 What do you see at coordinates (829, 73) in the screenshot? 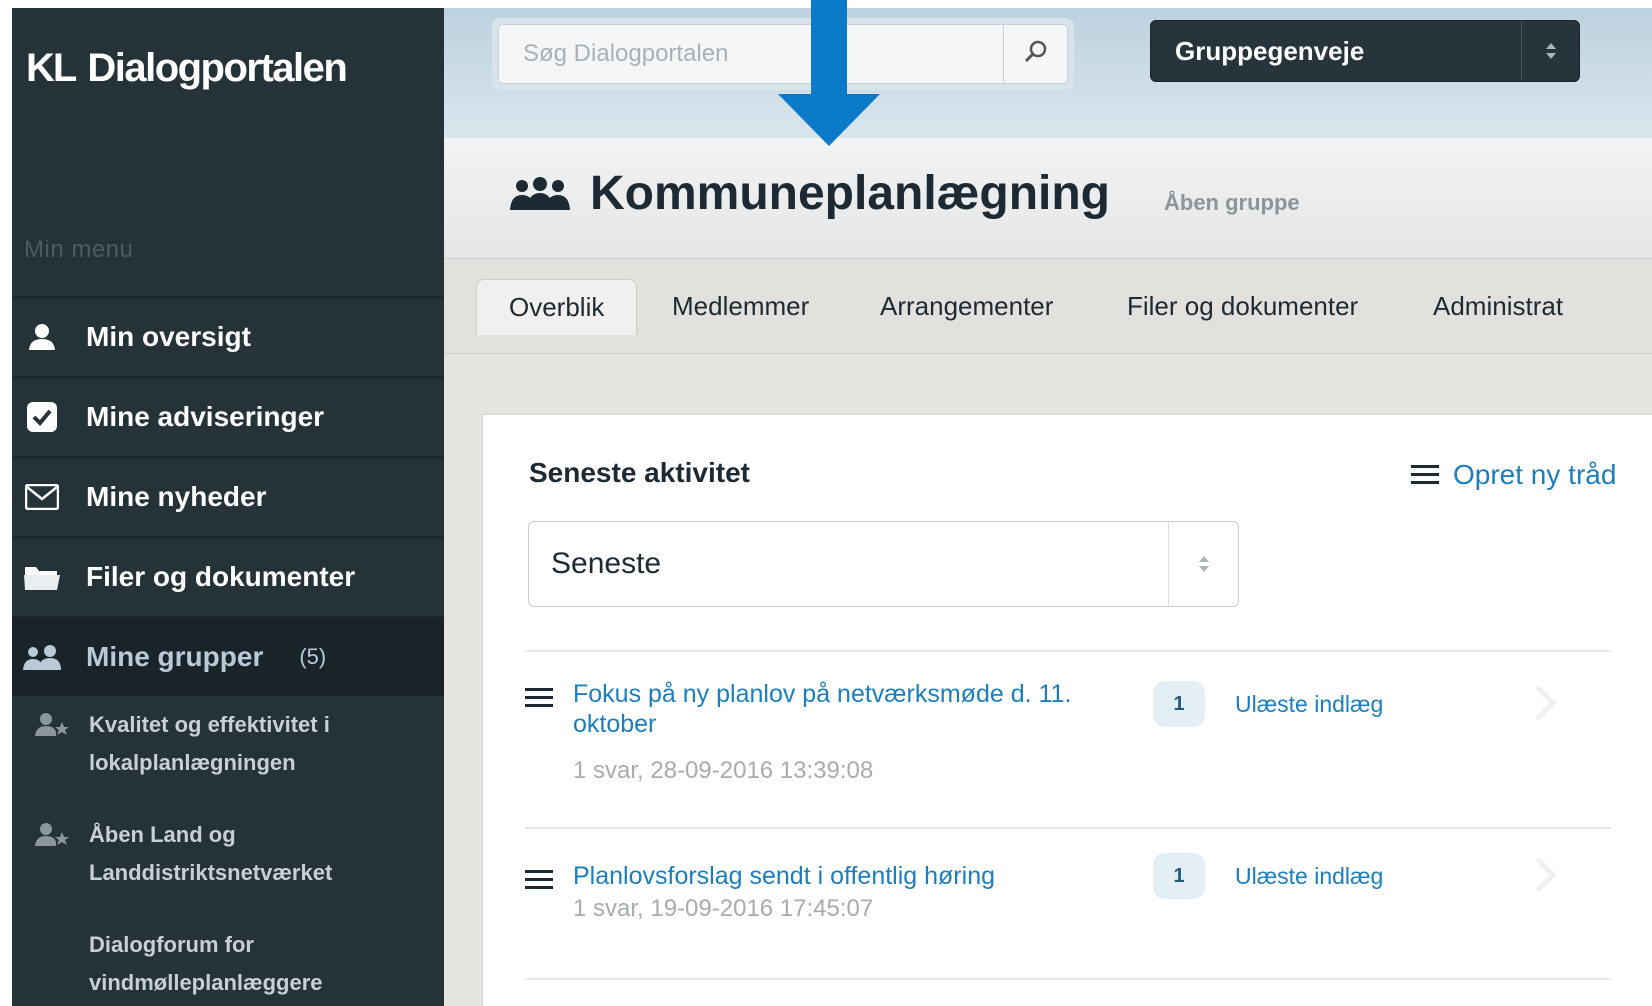
I see `annotation-arrow-icon` at bounding box center [829, 73].